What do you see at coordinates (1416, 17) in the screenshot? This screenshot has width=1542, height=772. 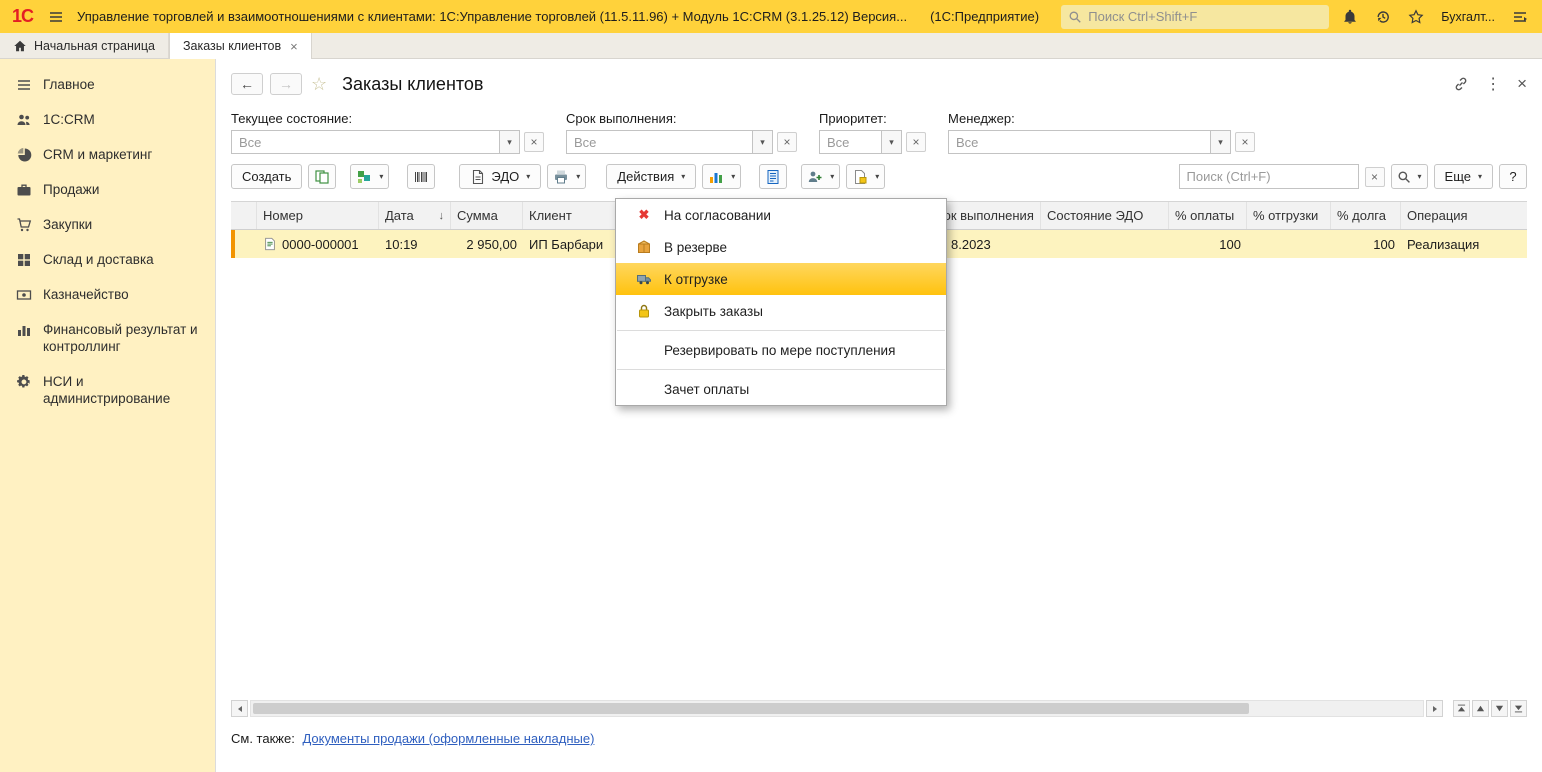 I see `favorites-star-icon` at bounding box center [1416, 17].